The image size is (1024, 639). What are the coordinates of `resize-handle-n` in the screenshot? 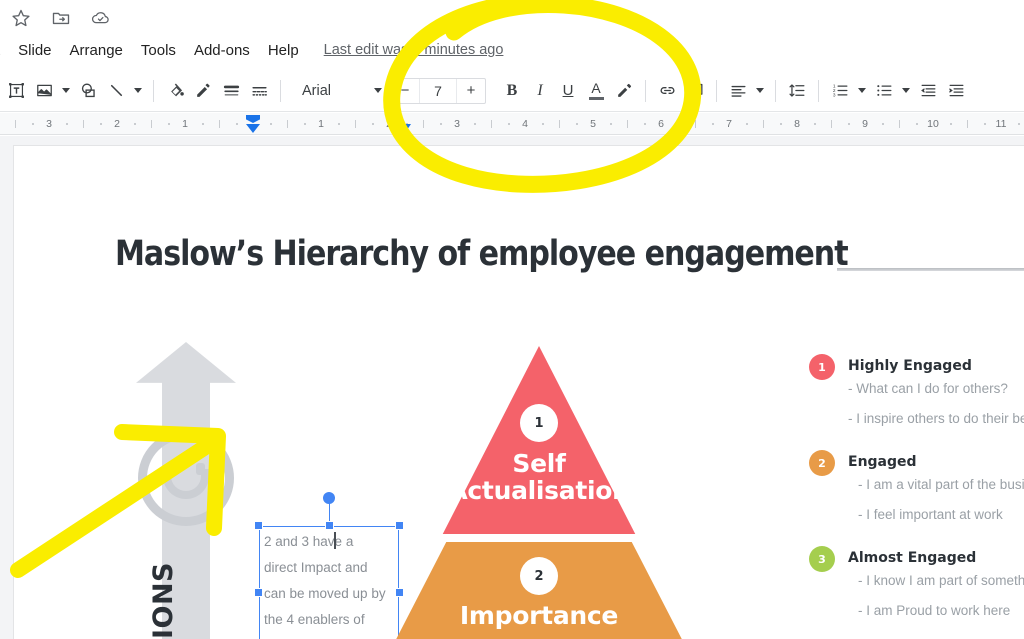 It's located at (329, 525).